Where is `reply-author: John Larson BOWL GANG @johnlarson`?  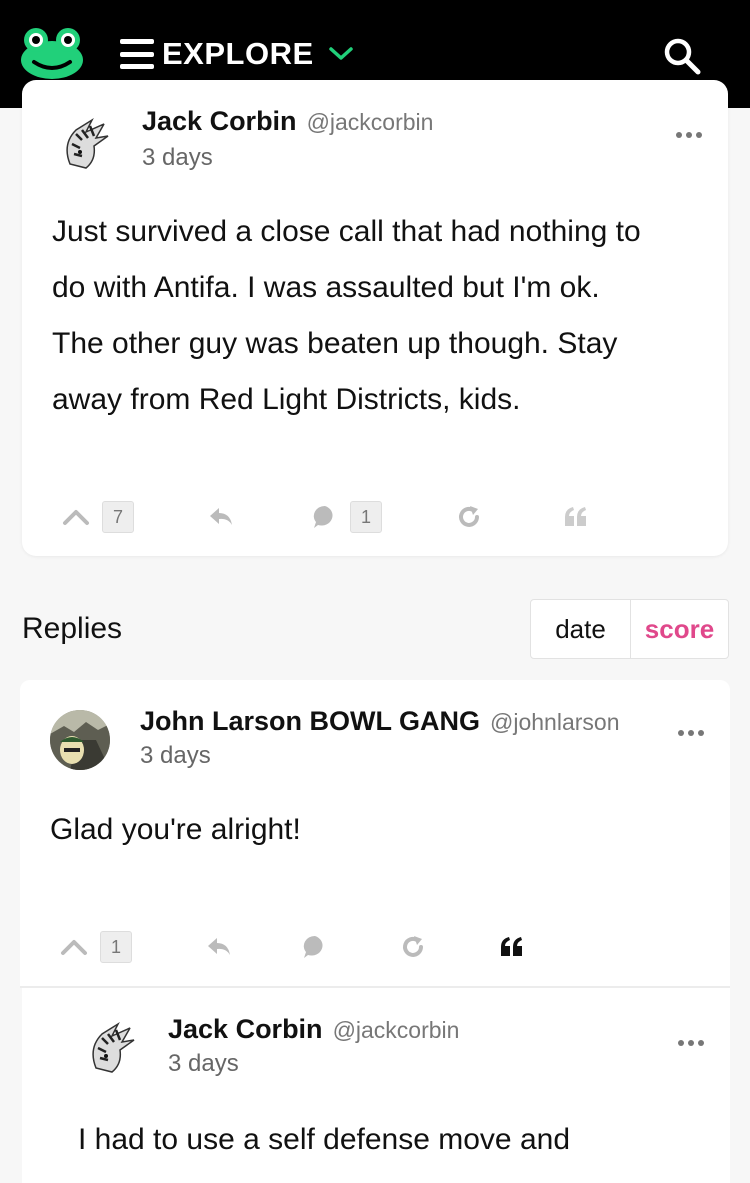
reply-author: John Larson BOWL GANG @johnlarson is located at coordinates (380, 721).